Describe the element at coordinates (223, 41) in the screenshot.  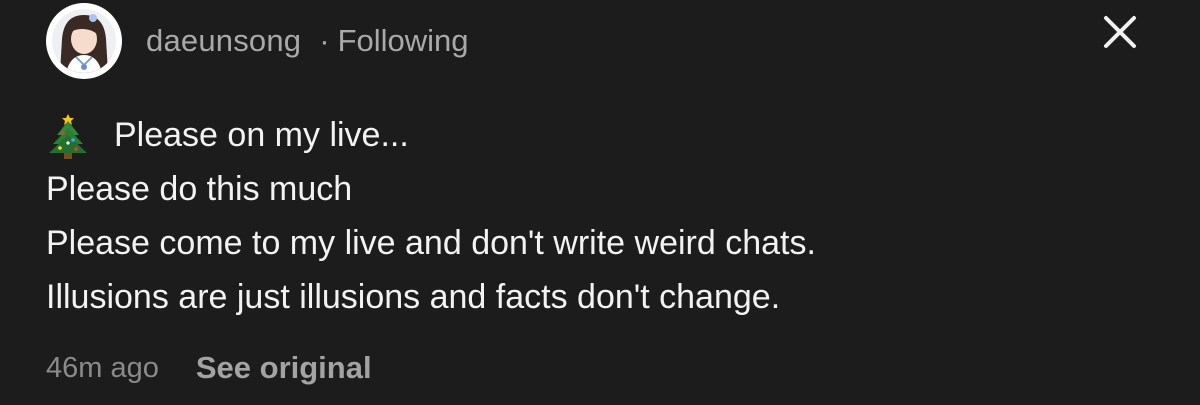
I see `username: daeunsong` at that location.